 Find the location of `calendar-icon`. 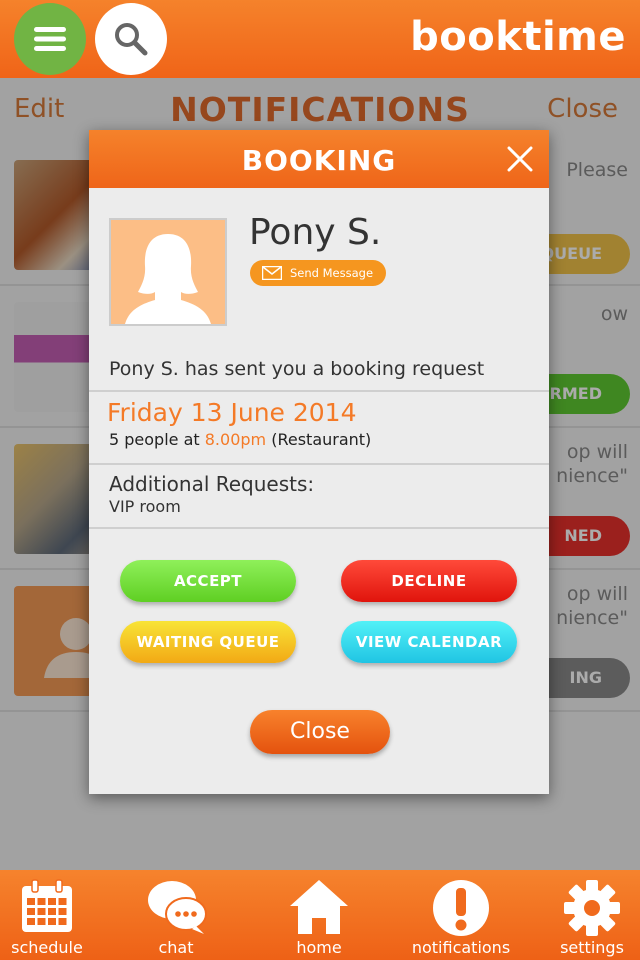

calendar-icon is located at coordinates (47, 905).